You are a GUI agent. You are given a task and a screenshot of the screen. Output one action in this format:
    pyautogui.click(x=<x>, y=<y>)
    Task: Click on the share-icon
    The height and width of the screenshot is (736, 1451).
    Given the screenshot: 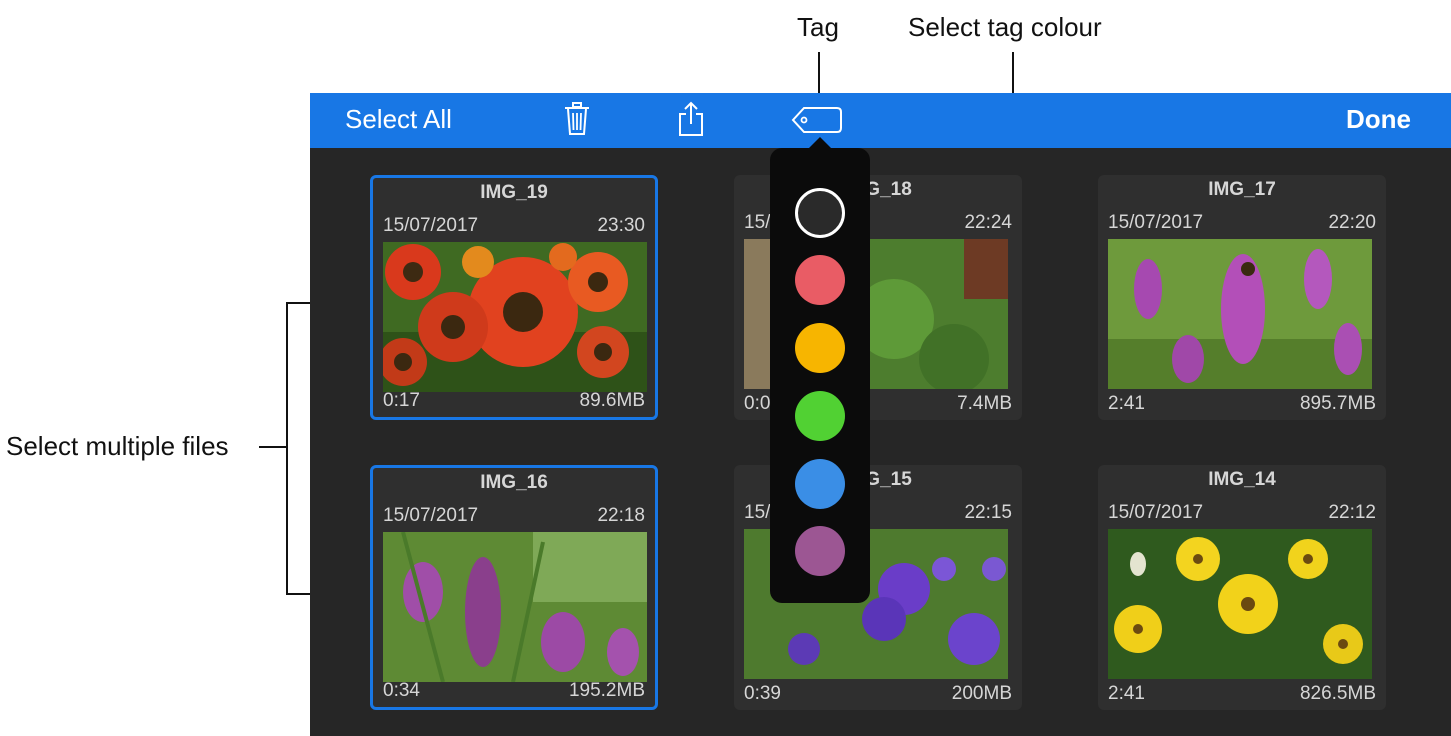 What is the action you would take?
    pyautogui.click(x=691, y=121)
    